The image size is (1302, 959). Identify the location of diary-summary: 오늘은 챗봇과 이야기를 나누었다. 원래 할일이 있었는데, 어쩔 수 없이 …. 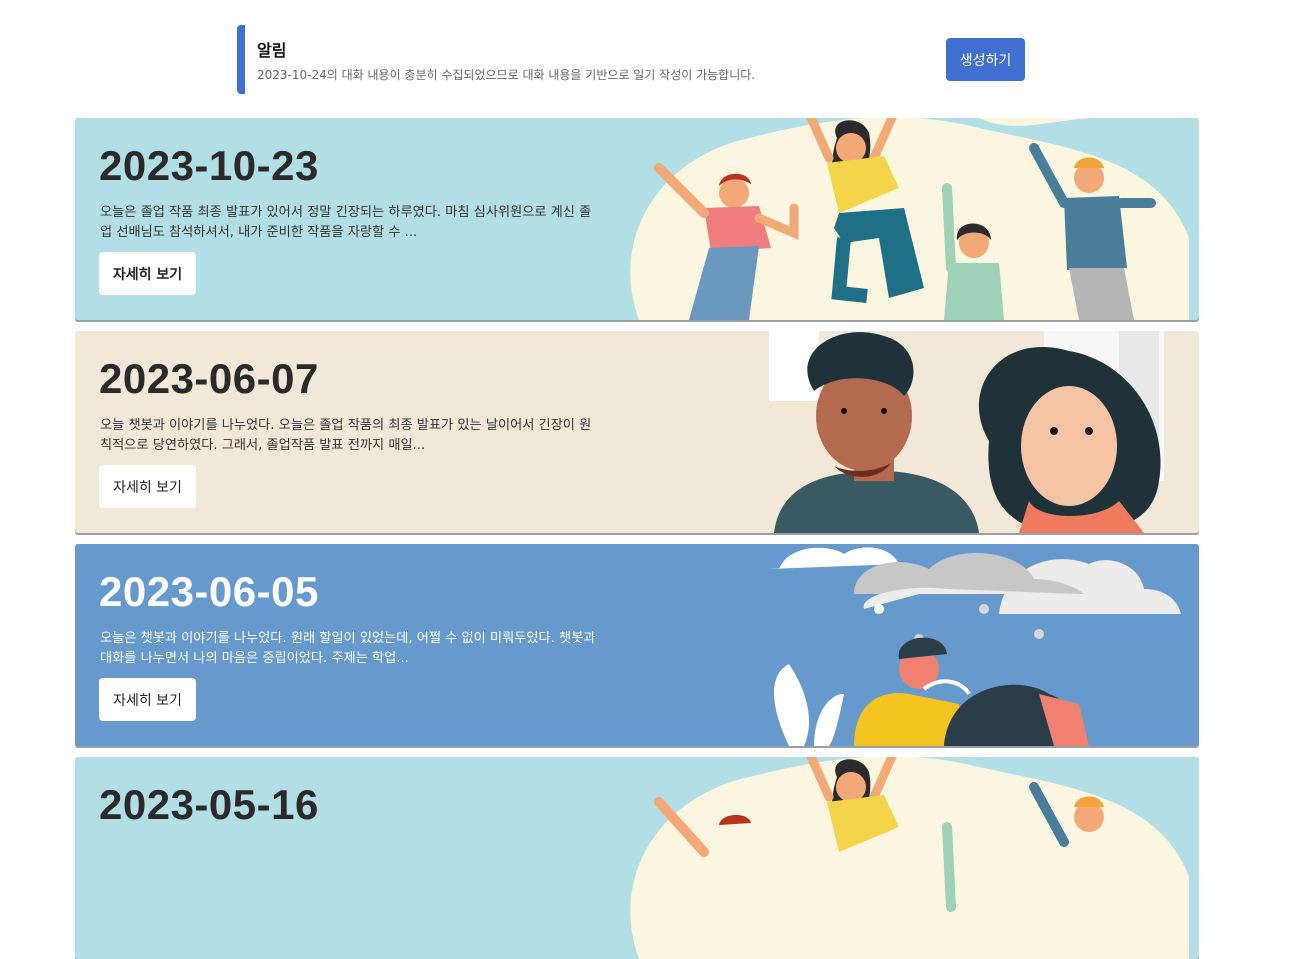
(348, 648).